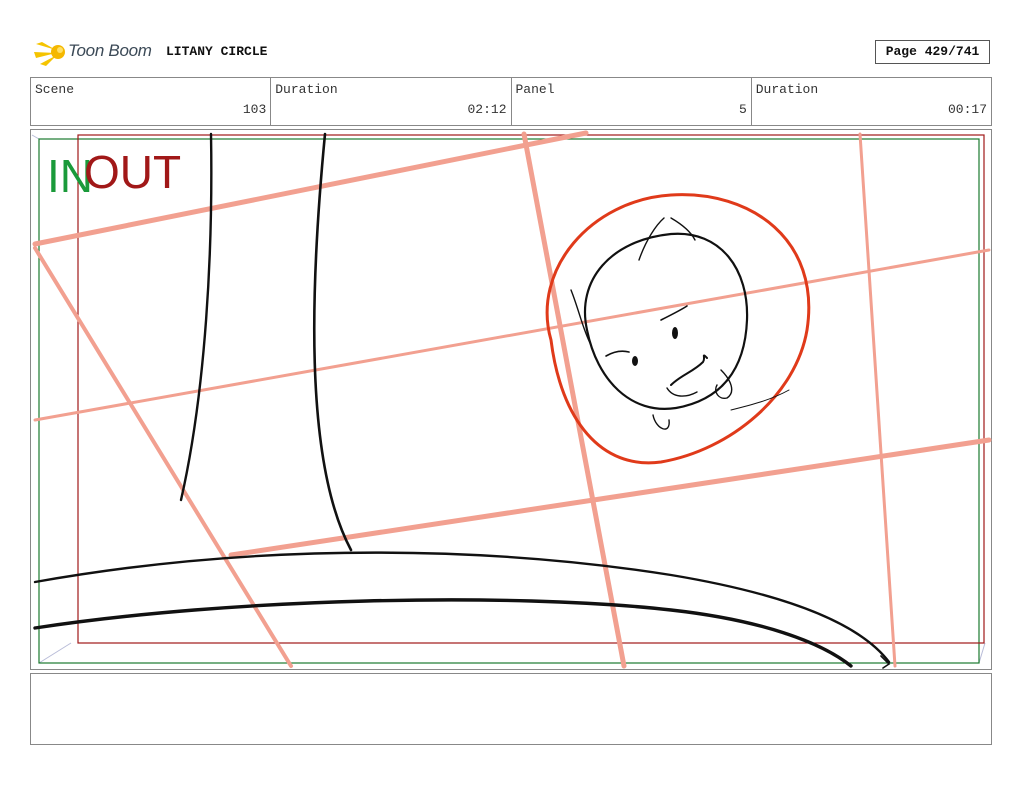 This screenshot has height=791, width=1024. I want to click on panel-duration-label: Duration, so click(787, 89).